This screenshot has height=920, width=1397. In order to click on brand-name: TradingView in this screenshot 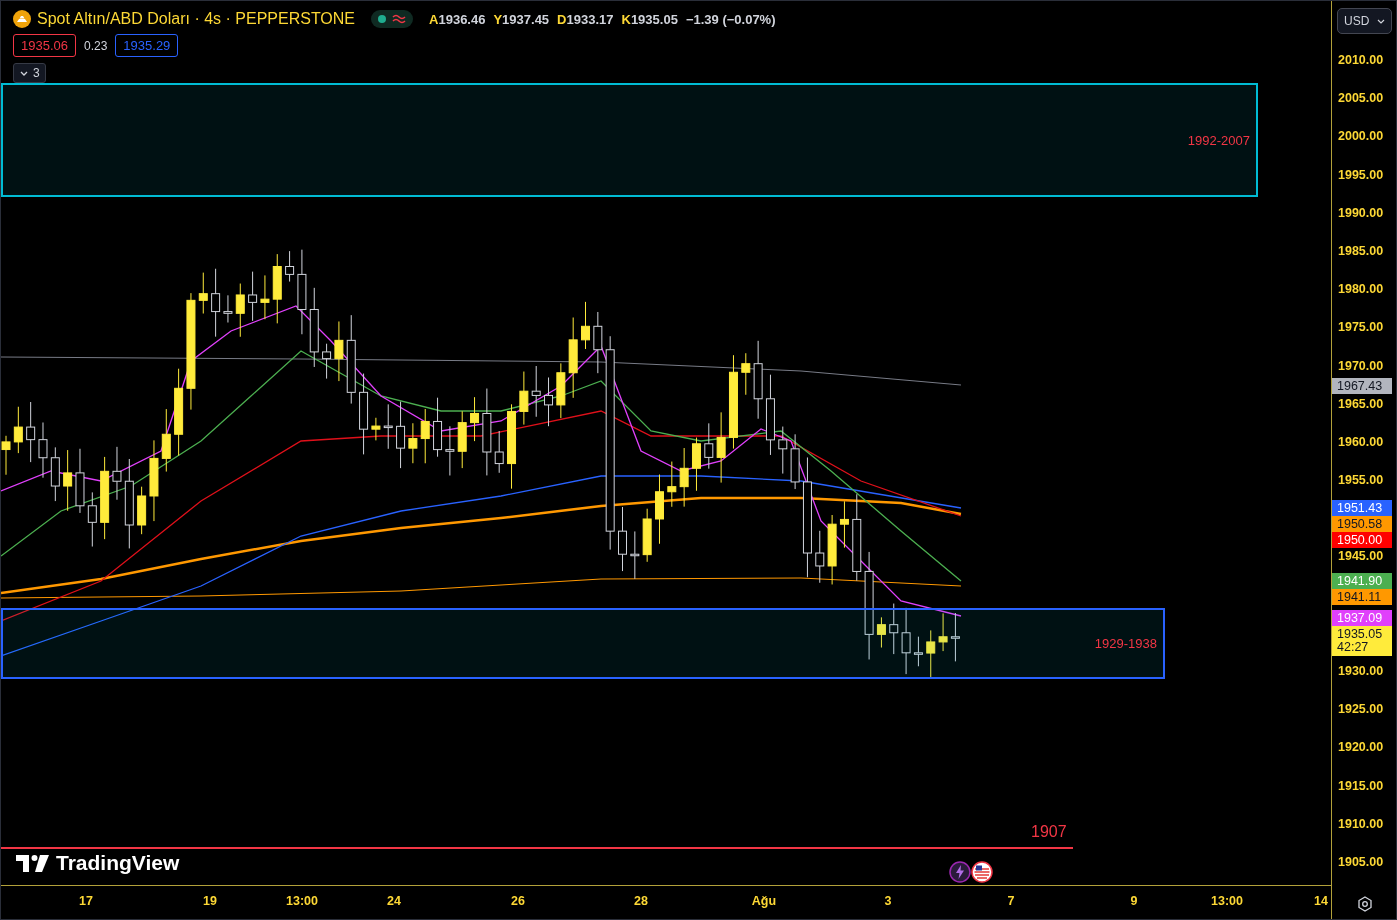, I will do `click(118, 863)`.